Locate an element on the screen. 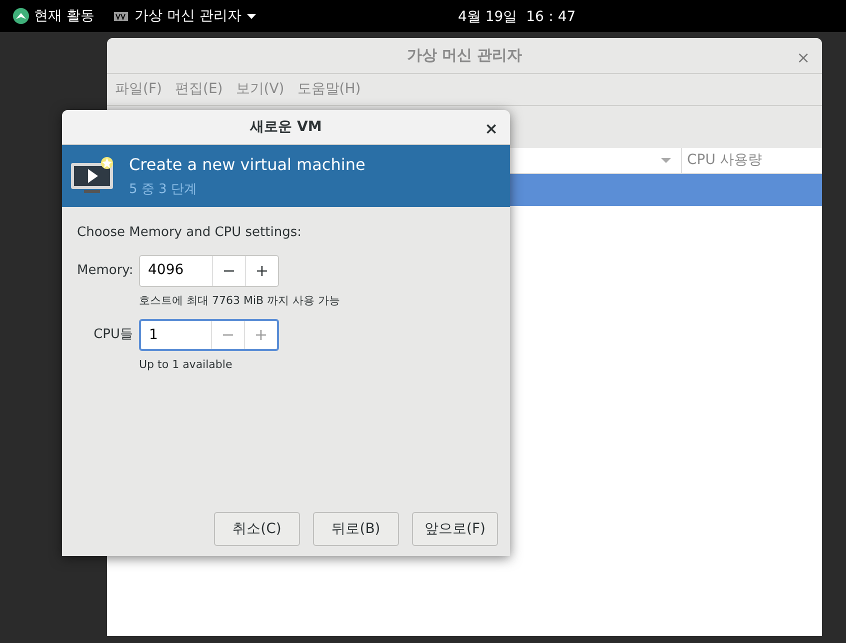  field-hint: Up to 1 available is located at coordinates (186, 365).